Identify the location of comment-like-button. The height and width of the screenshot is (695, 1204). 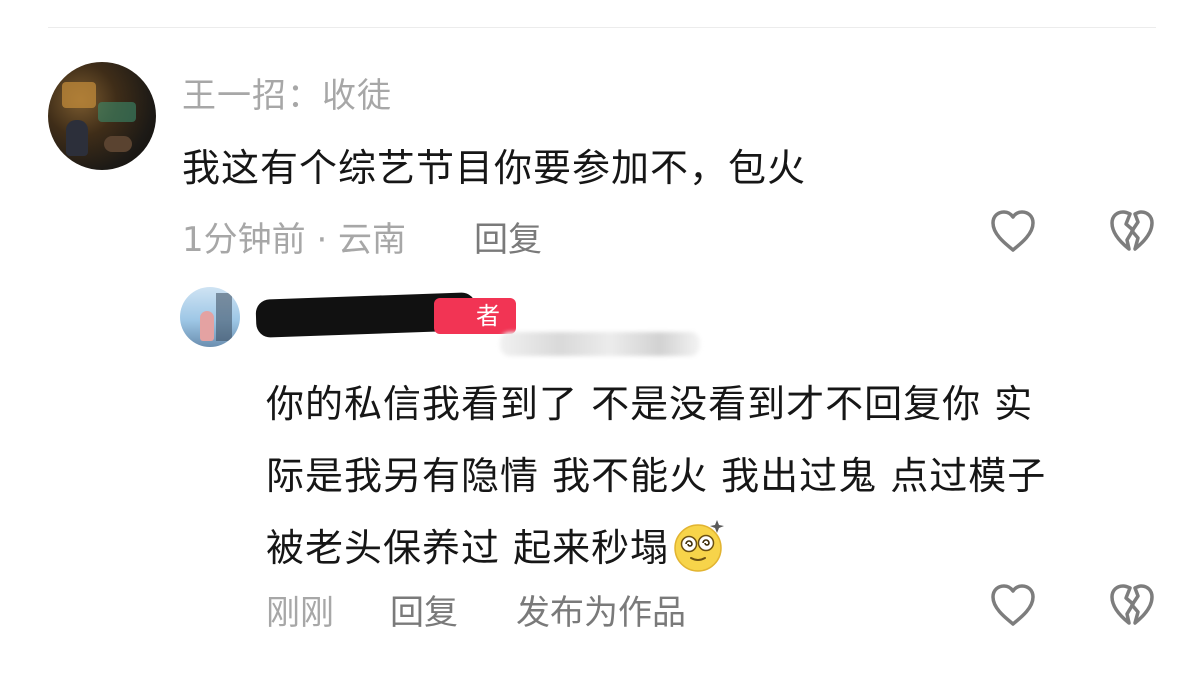
(1013, 231).